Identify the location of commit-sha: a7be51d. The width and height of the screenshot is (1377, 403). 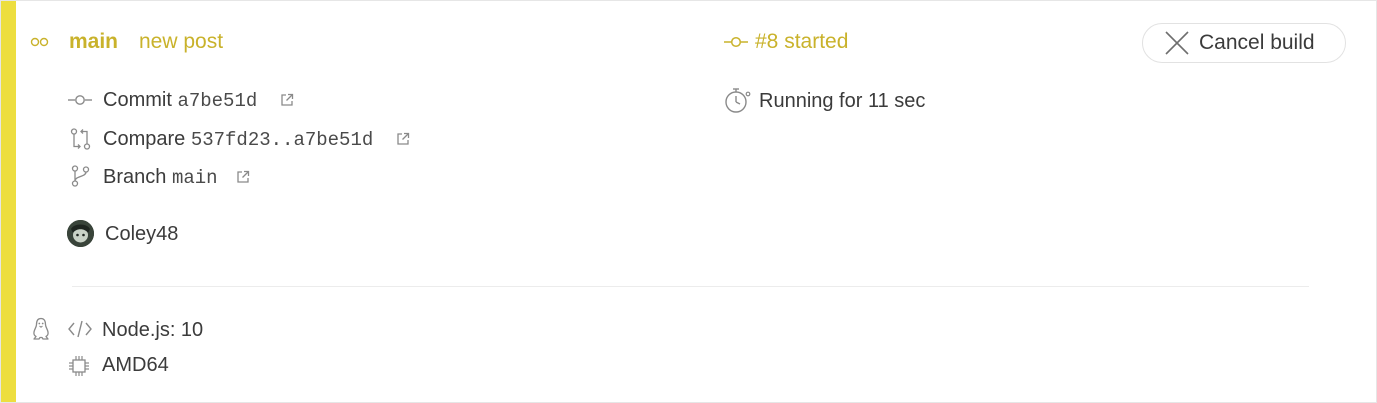
(217, 101).